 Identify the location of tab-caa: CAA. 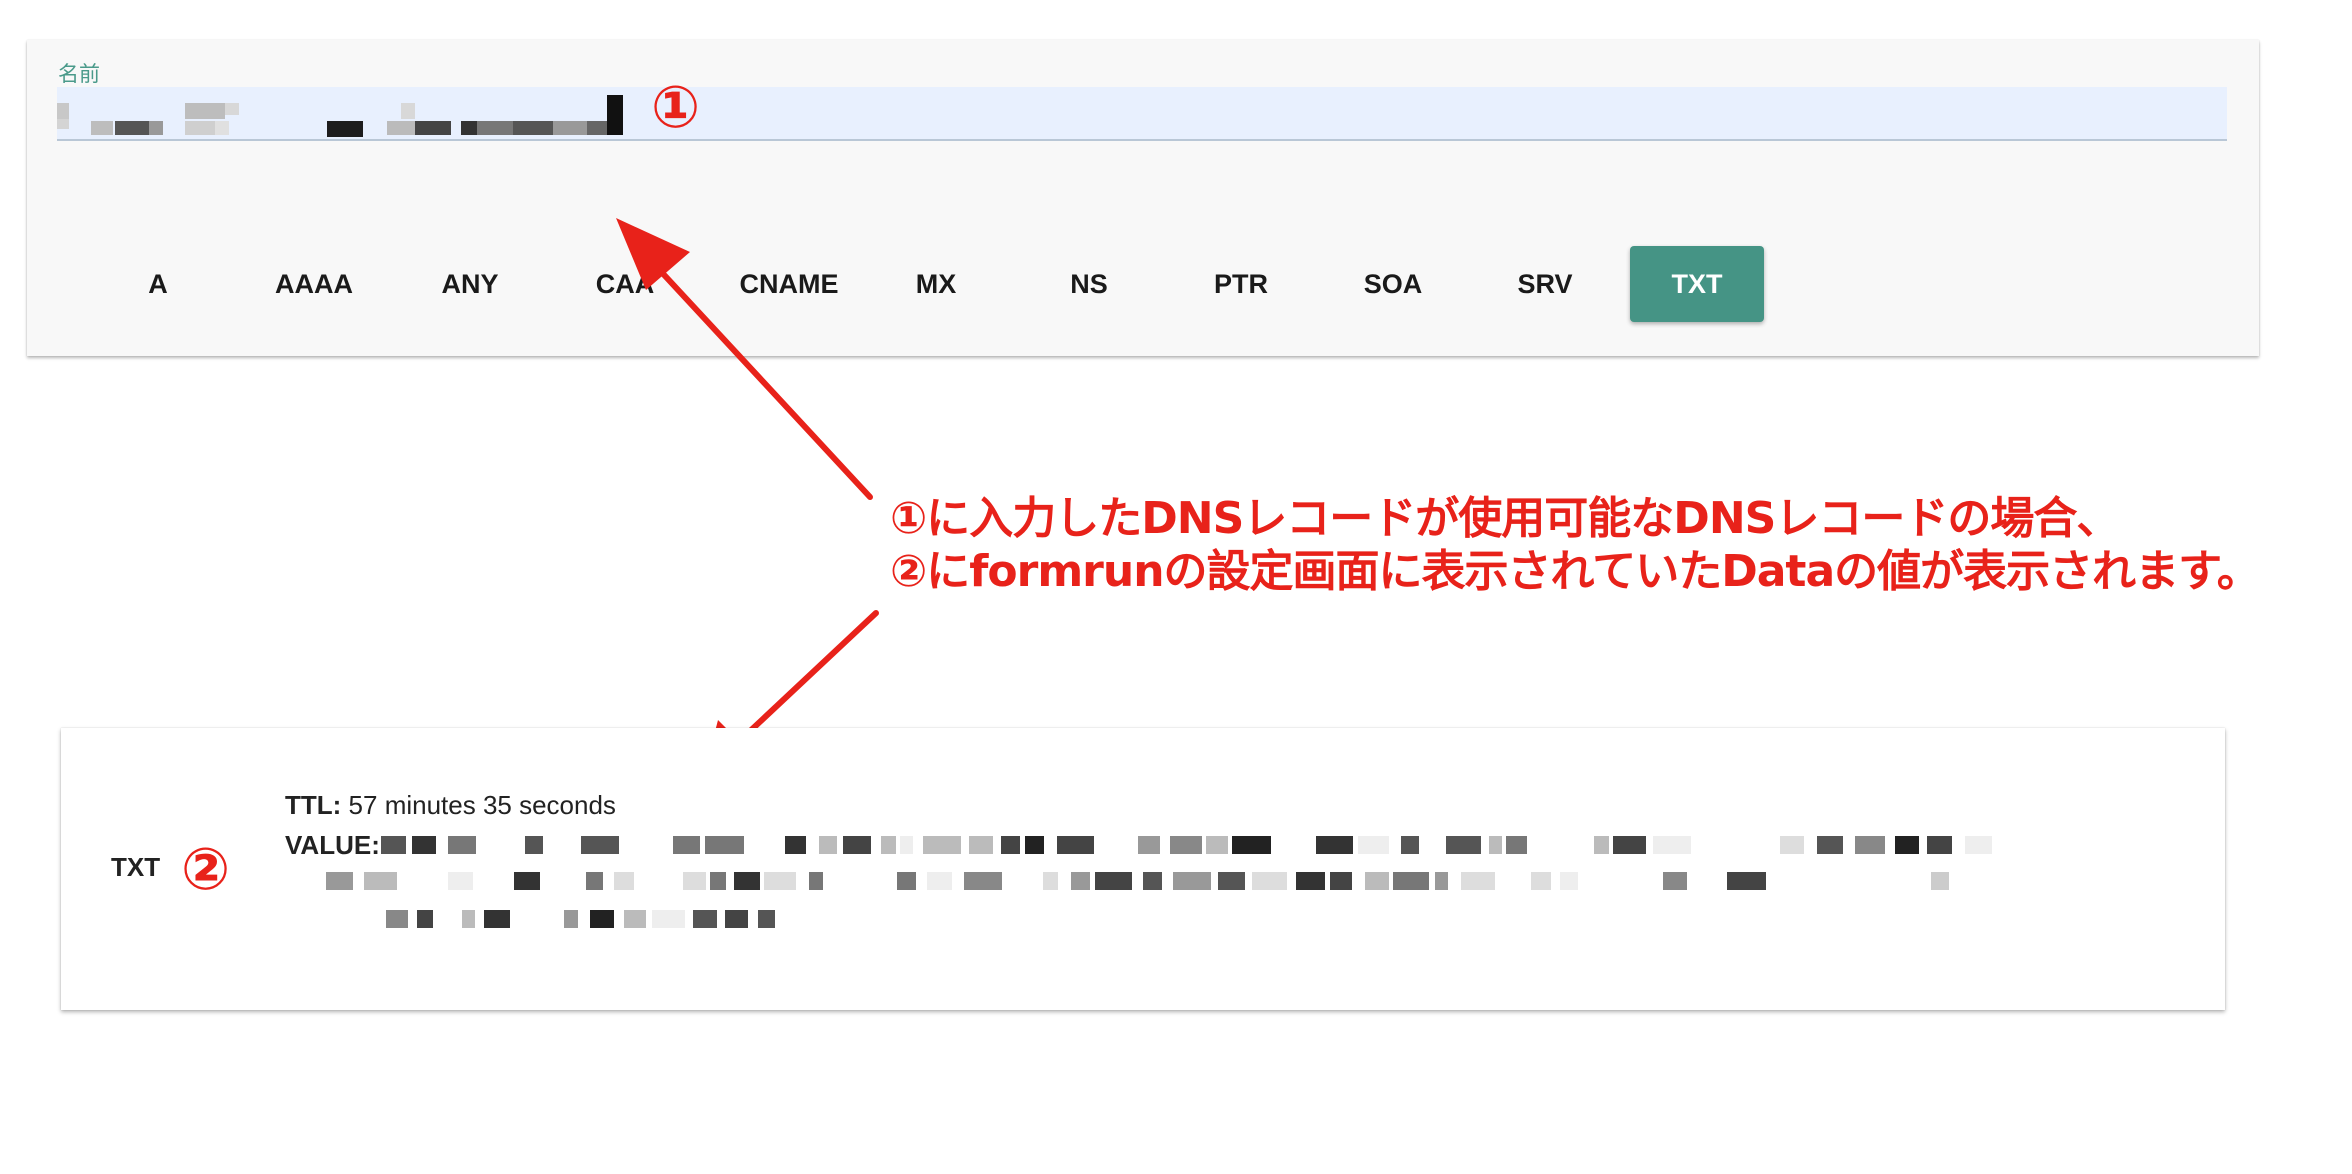
(625, 284).